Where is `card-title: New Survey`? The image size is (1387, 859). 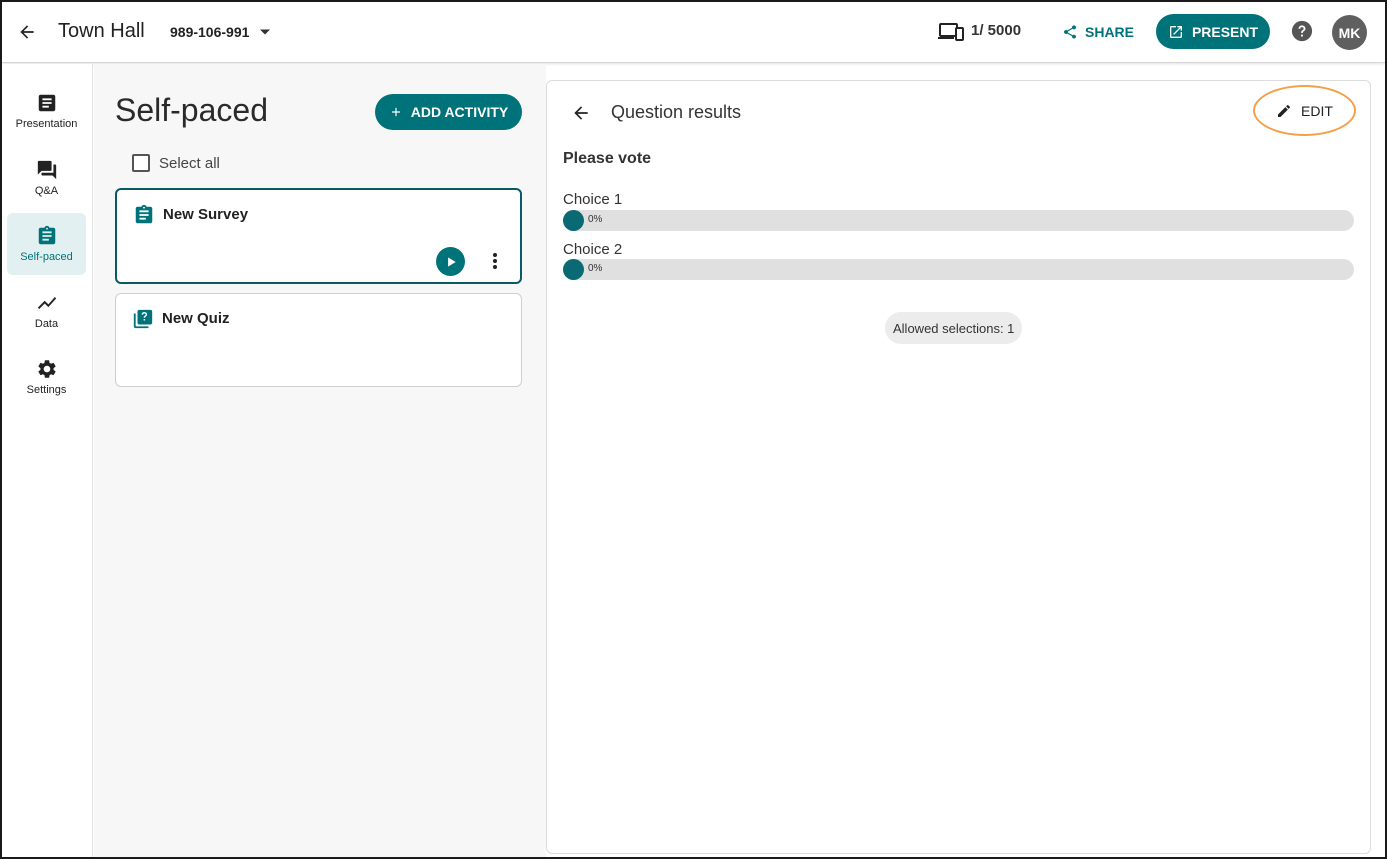 card-title: New Survey is located at coordinates (206, 214).